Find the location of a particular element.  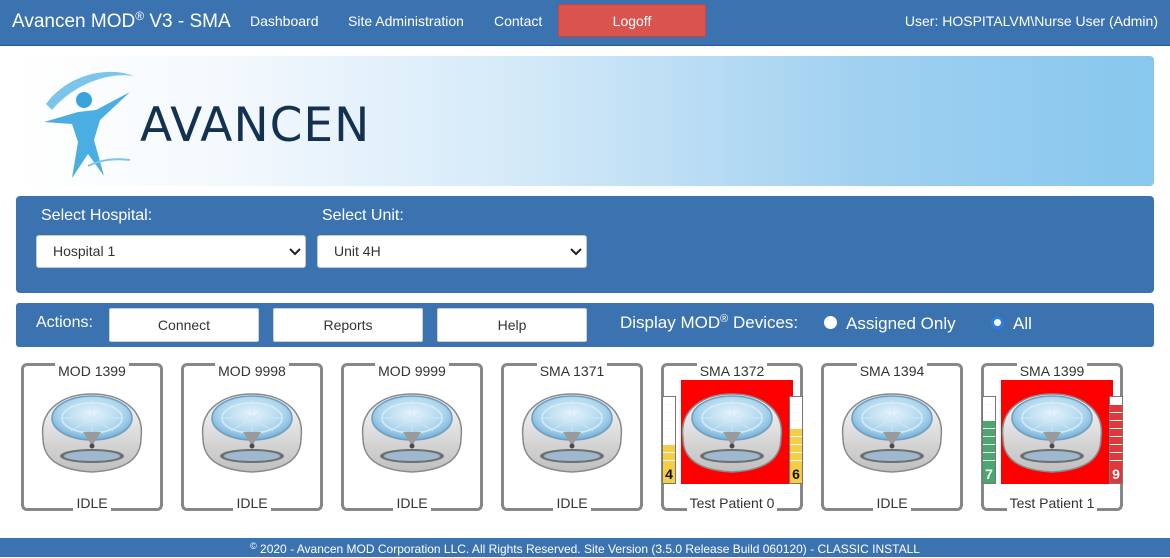

device-name: MOD 9998 is located at coordinates (252, 371).